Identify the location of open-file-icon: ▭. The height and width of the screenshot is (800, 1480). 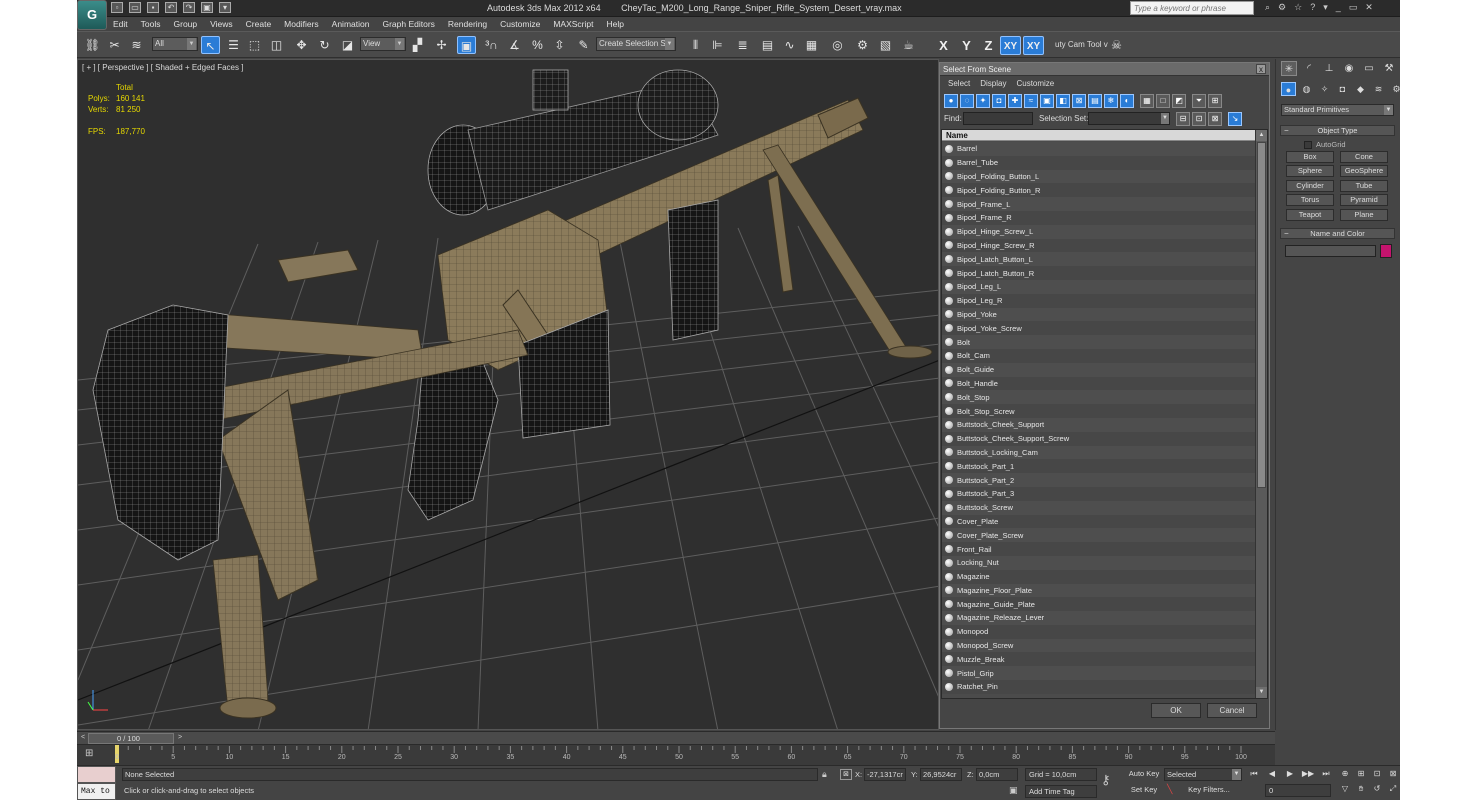
(135, 7).